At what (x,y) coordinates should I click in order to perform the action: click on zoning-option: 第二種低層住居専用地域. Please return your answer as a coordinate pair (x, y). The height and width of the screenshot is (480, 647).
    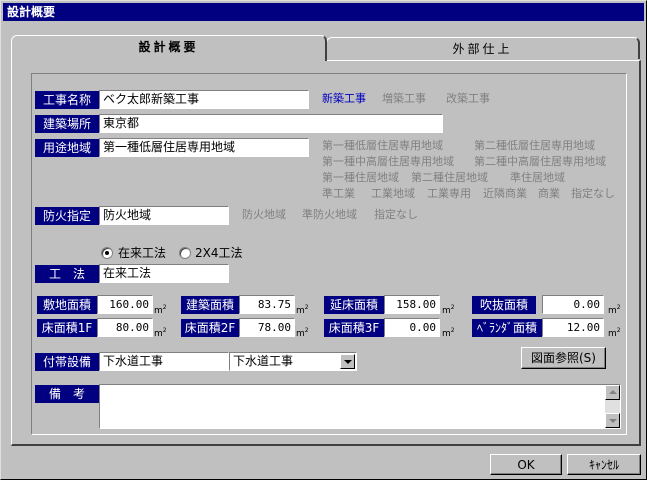
    Looking at the image, I should click on (534, 146).